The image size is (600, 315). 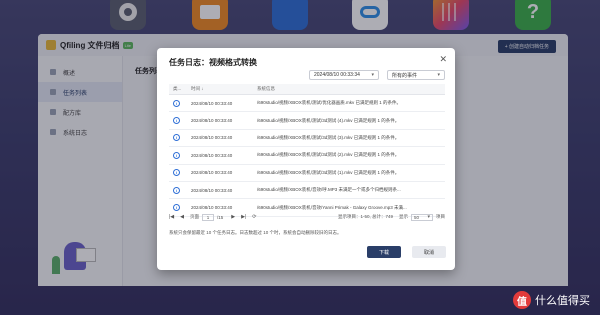 I want to click on watermark: 值 什么值得买, so click(x=551, y=300).